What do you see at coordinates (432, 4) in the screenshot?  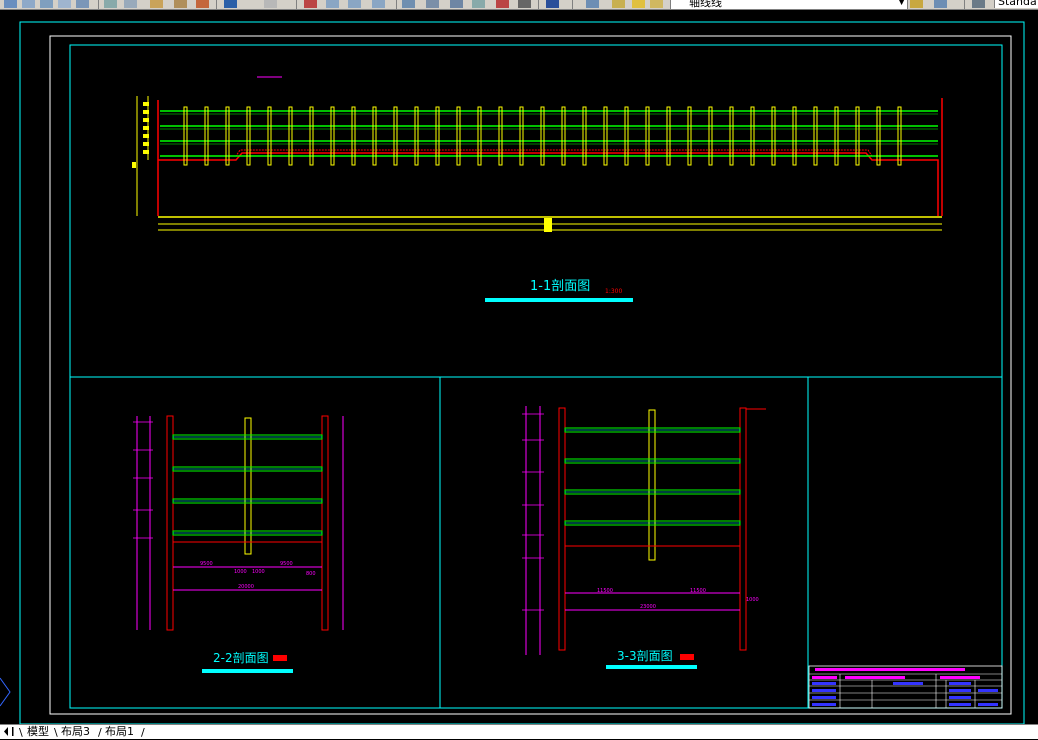 I see `design-center-icon` at bounding box center [432, 4].